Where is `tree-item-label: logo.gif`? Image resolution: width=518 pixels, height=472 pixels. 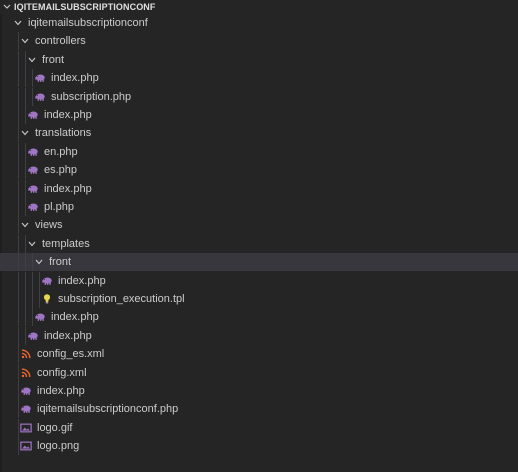 tree-item-label: logo.gif is located at coordinates (55, 427).